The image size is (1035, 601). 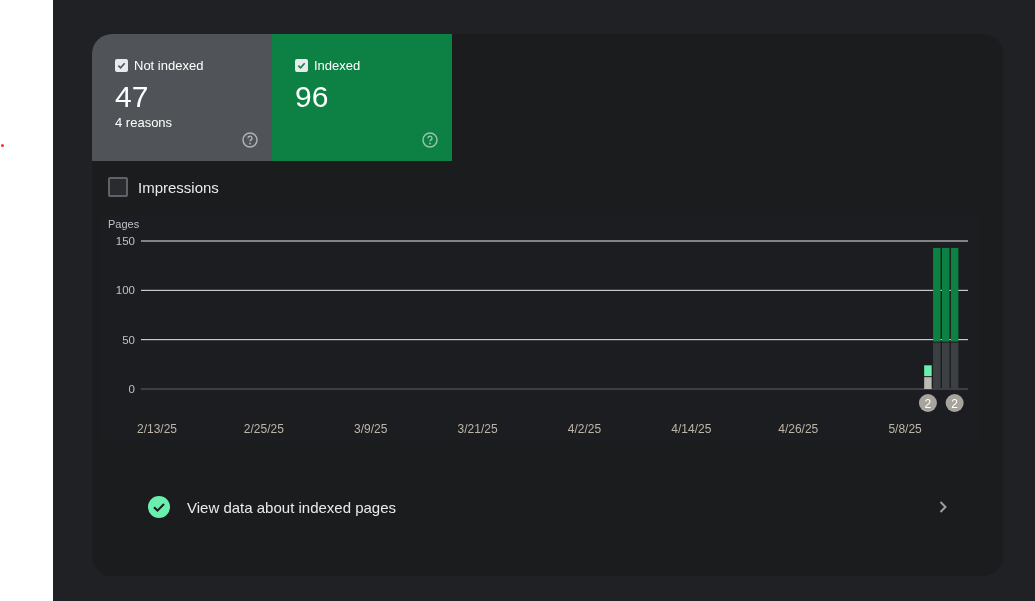 What do you see at coordinates (337, 65) in the screenshot?
I see `tile-label: Indexed` at bounding box center [337, 65].